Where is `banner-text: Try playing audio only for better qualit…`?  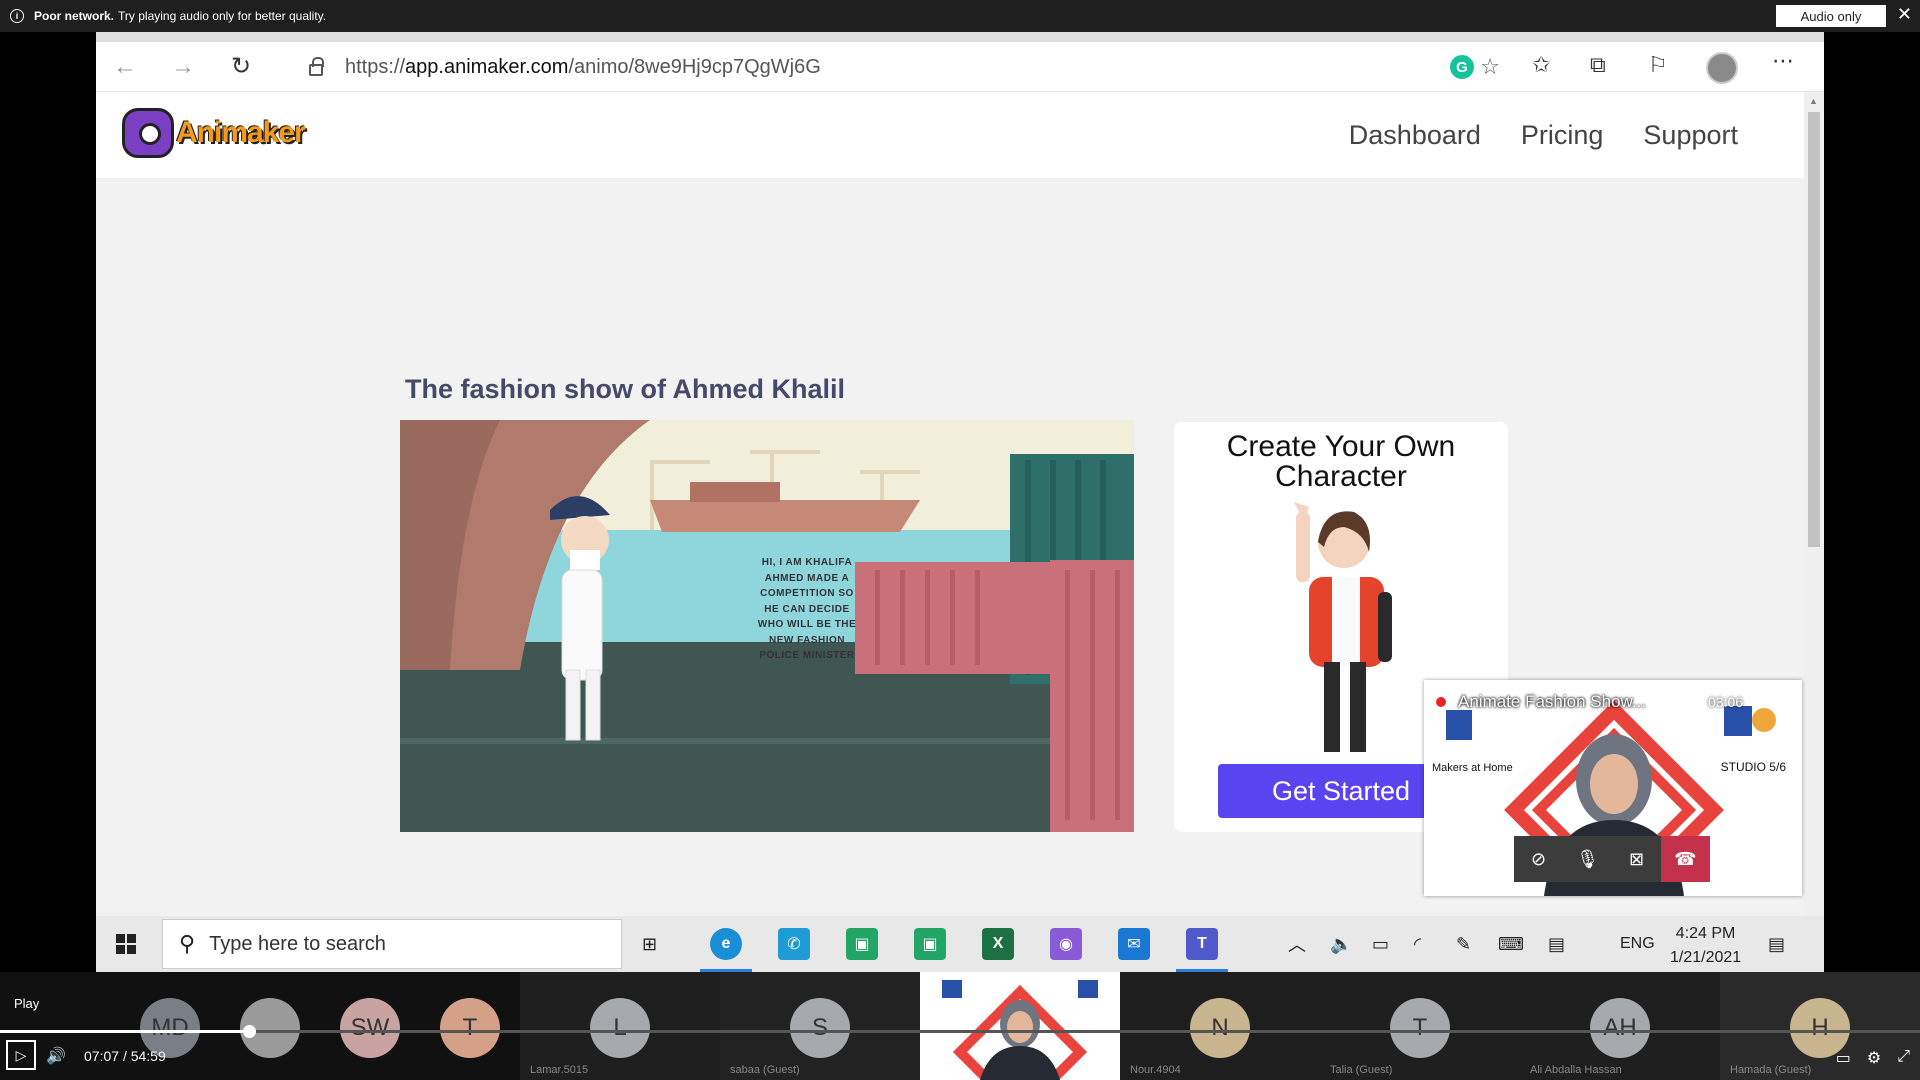 banner-text: Try playing audio only for better qualit… is located at coordinates (222, 16).